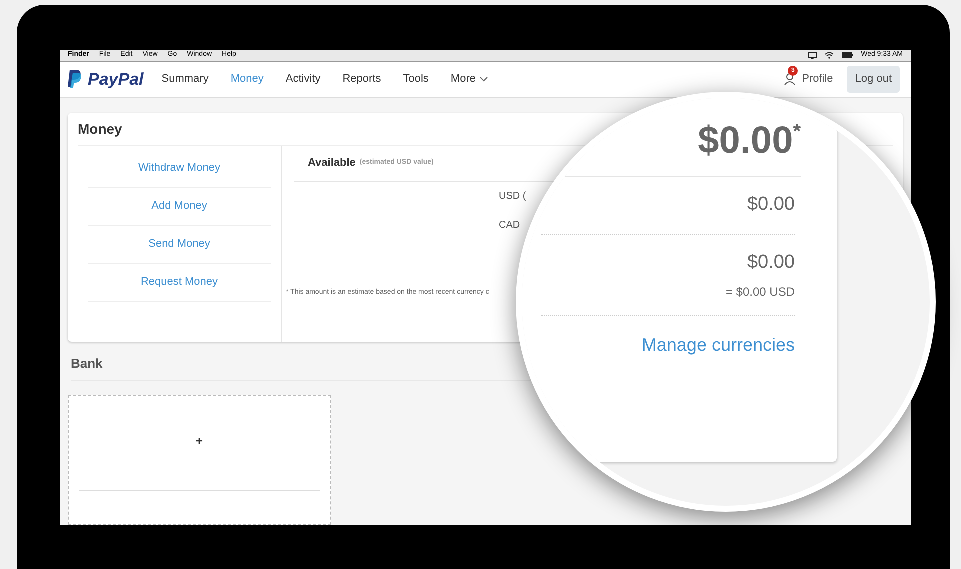 The height and width of the screenshot is (569, 961). Describe the element at coordinates (199, 460) in the screenshot. I see `add-bank-card: +` at that location.